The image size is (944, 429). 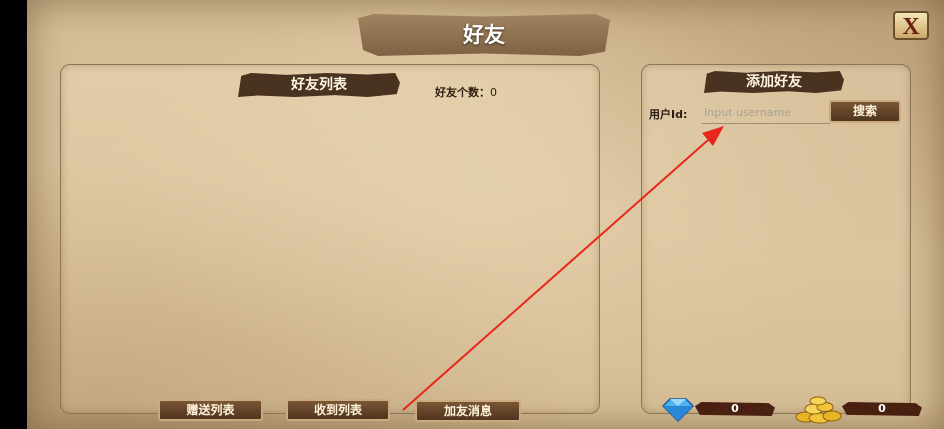 I want to click on user-id-label: 用户Id:, so click(x=668, y=114).